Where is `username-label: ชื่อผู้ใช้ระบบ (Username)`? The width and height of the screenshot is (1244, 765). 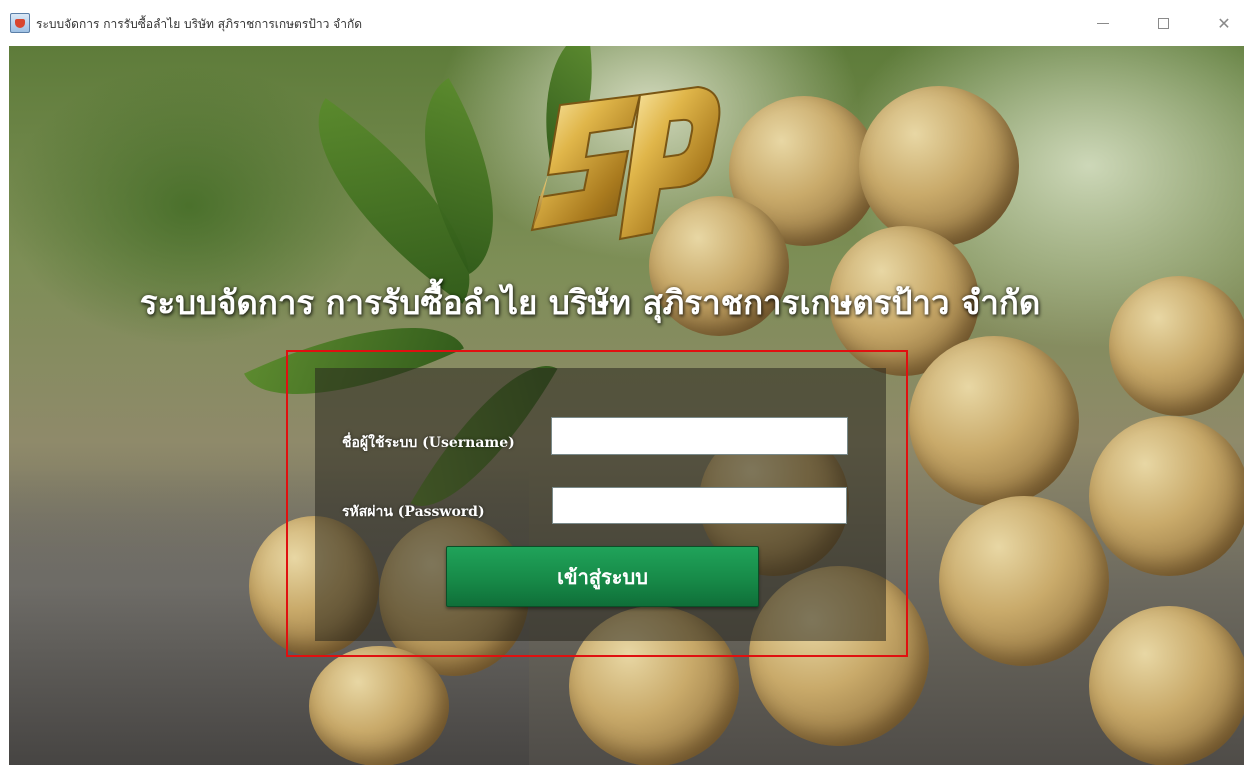 username-label: ชื่อผู้ใช้ระบบ (Username) is located at coordinates (428, 443).